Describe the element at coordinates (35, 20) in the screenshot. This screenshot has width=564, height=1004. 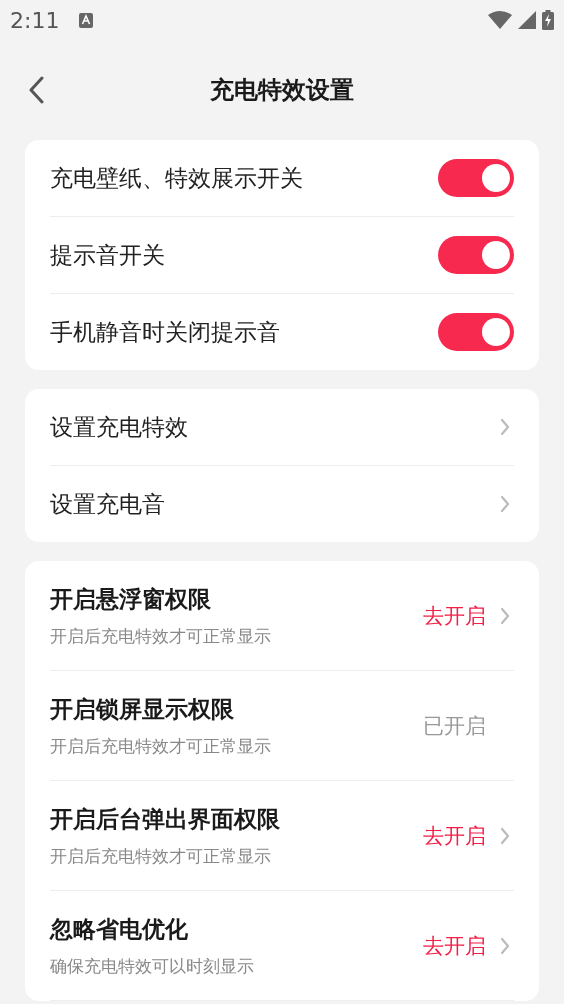
I see `status-time: 2:11` at that location.